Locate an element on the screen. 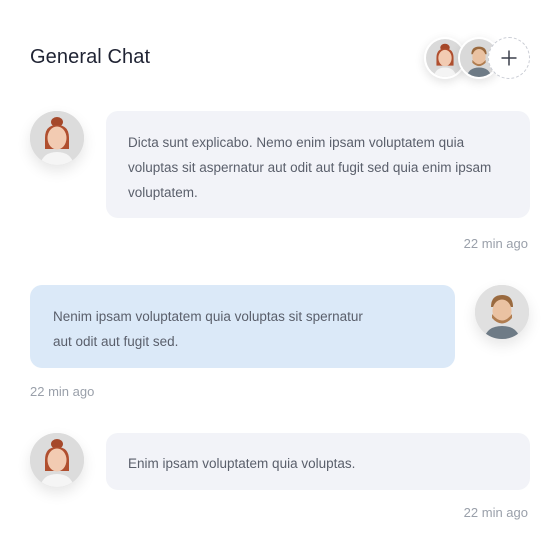 The image size is (560, 537). message-text: Enim ipsam voluptatem quia voluptas. is located at coordinates (242, 463).